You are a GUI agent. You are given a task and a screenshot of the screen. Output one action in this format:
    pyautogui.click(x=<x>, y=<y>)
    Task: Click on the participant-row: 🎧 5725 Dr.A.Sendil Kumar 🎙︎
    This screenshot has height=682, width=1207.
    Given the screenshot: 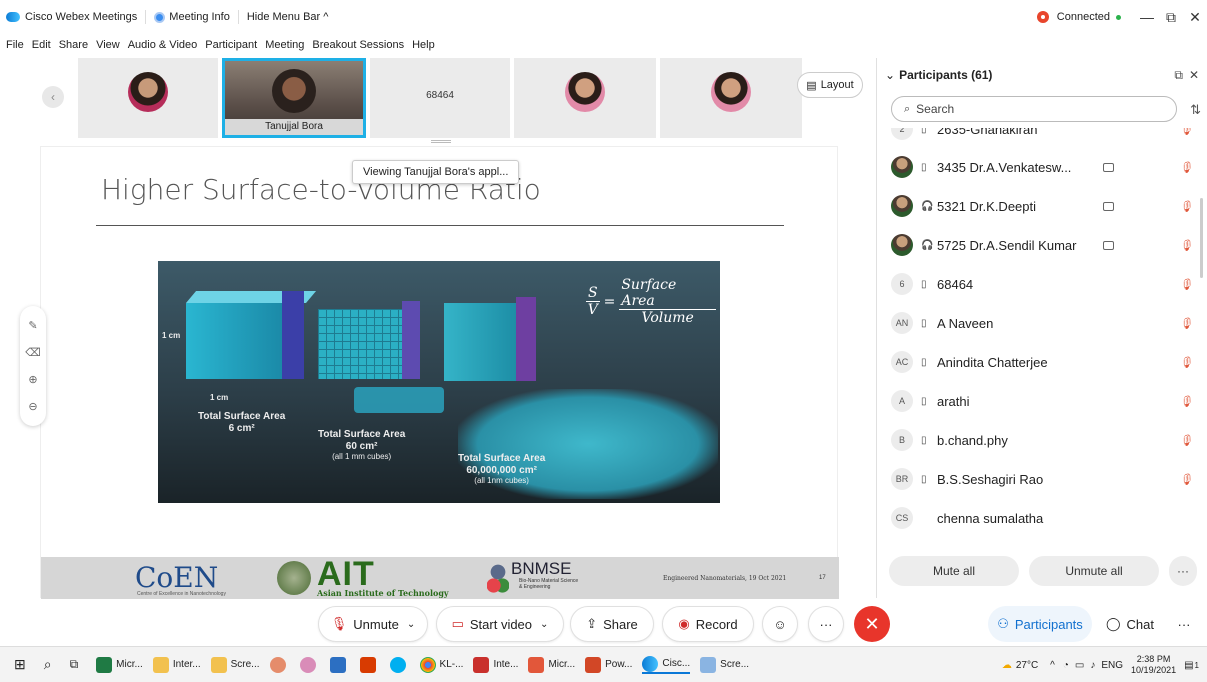 What is the action you would take?
    pyautogui.click(x=1037, y=245)
    